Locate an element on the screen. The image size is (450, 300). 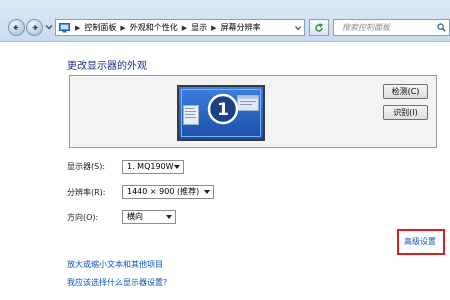
address-dropdown-icon is located at coordinates (298, 28).